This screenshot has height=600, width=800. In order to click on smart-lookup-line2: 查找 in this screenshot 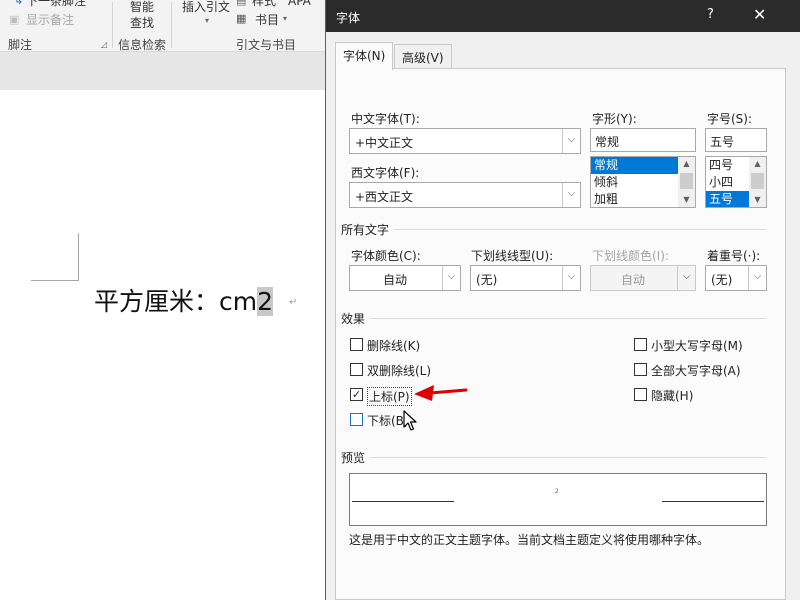, I will do `click(142, 23)`.